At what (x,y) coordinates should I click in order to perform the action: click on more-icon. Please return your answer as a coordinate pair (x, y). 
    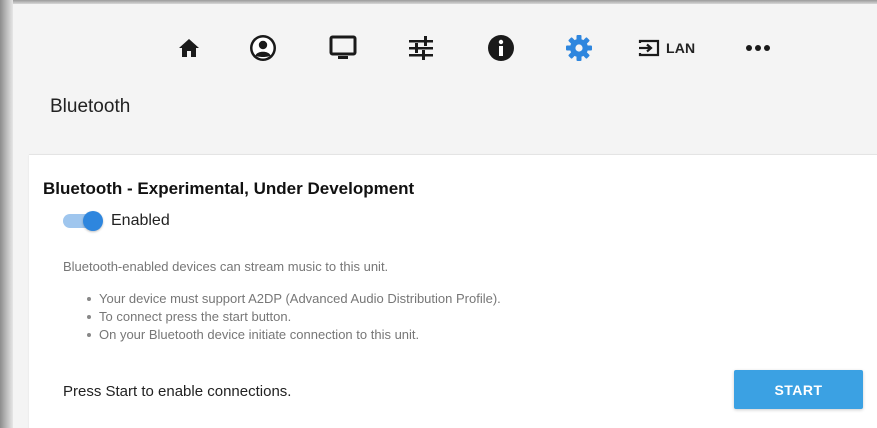
    Looking at the image, I should click on (758, 48).